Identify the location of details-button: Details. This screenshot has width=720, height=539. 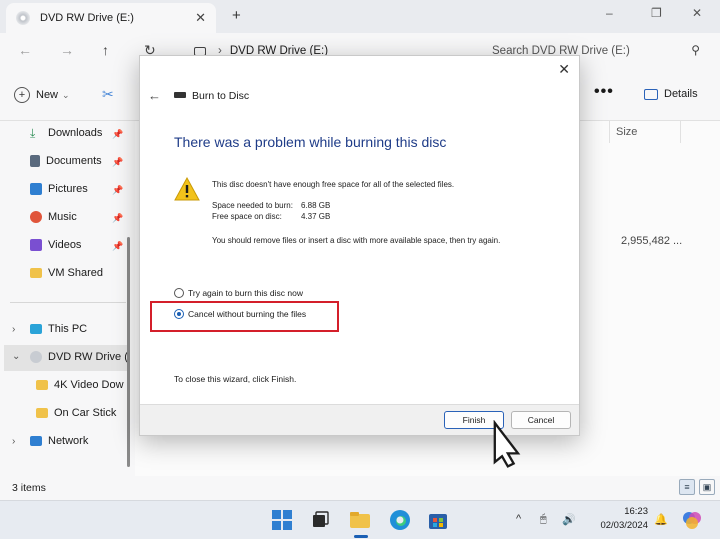
(671, 94).